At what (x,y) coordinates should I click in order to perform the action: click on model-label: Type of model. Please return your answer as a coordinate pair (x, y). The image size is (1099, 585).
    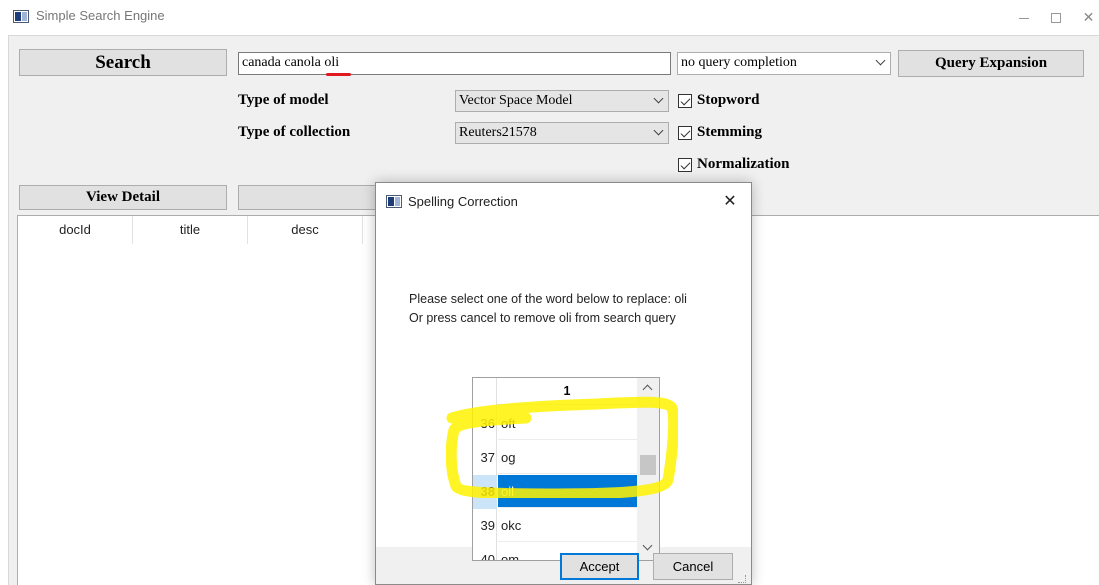
    Looking at the image, I should click on (283, 100).